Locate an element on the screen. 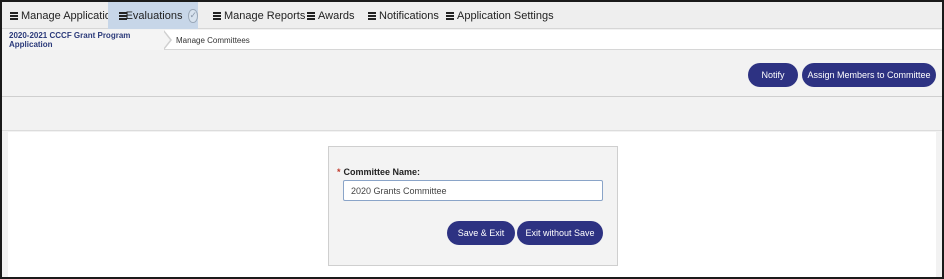 This screenshot has width=944, height=279. breadcrumb-current: Manage Committees is located at coordinates (213, 40).